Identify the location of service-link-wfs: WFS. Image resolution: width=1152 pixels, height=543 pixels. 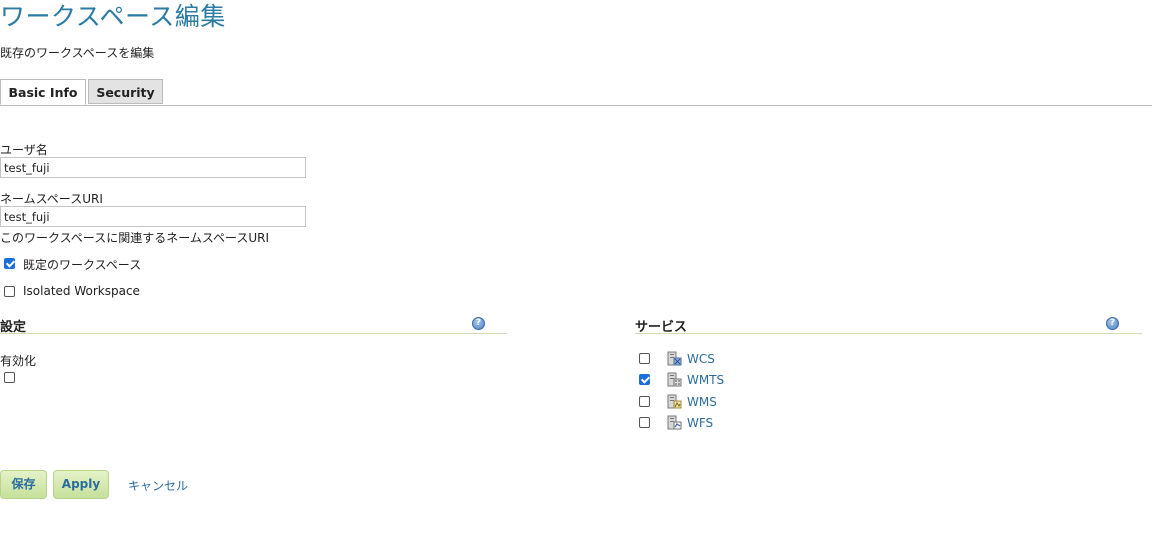
(700, 423).